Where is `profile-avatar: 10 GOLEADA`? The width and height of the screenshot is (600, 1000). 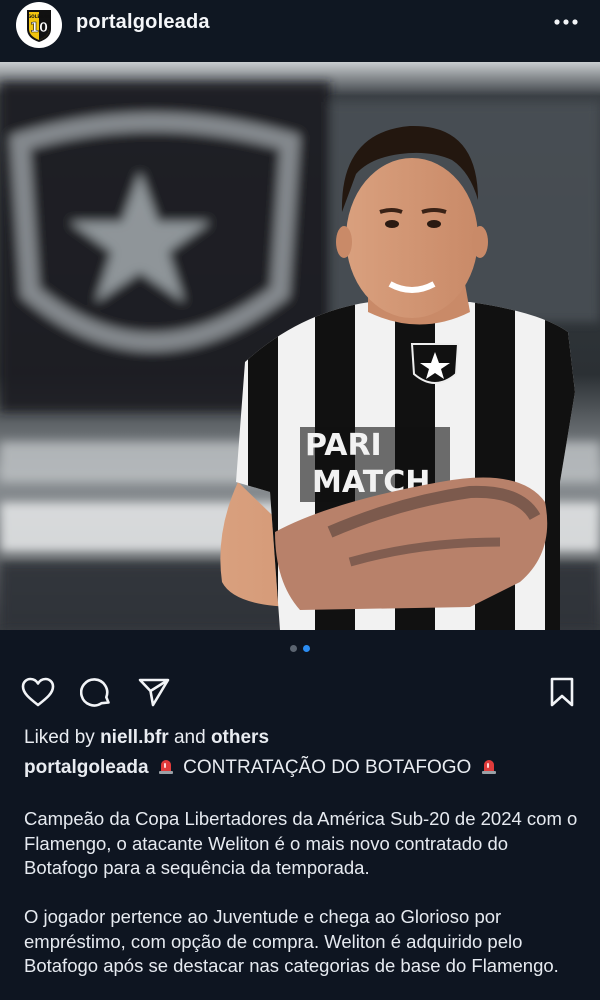
profile-avatar: 10 GOLEADA is located at coordinates (39, 25).